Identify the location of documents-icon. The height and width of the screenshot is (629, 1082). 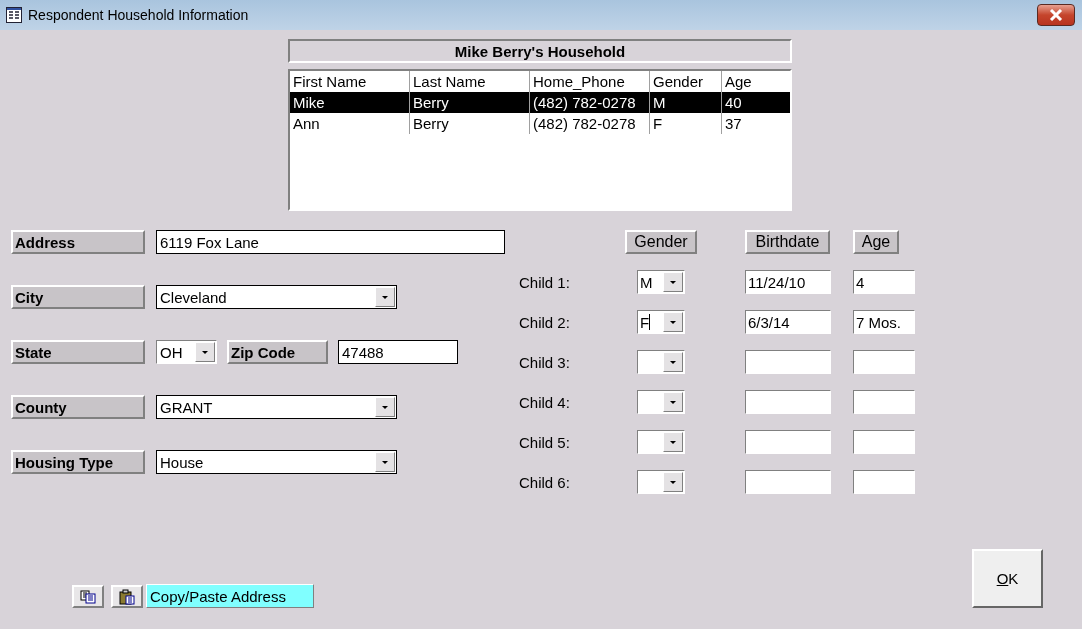
(88, 596).